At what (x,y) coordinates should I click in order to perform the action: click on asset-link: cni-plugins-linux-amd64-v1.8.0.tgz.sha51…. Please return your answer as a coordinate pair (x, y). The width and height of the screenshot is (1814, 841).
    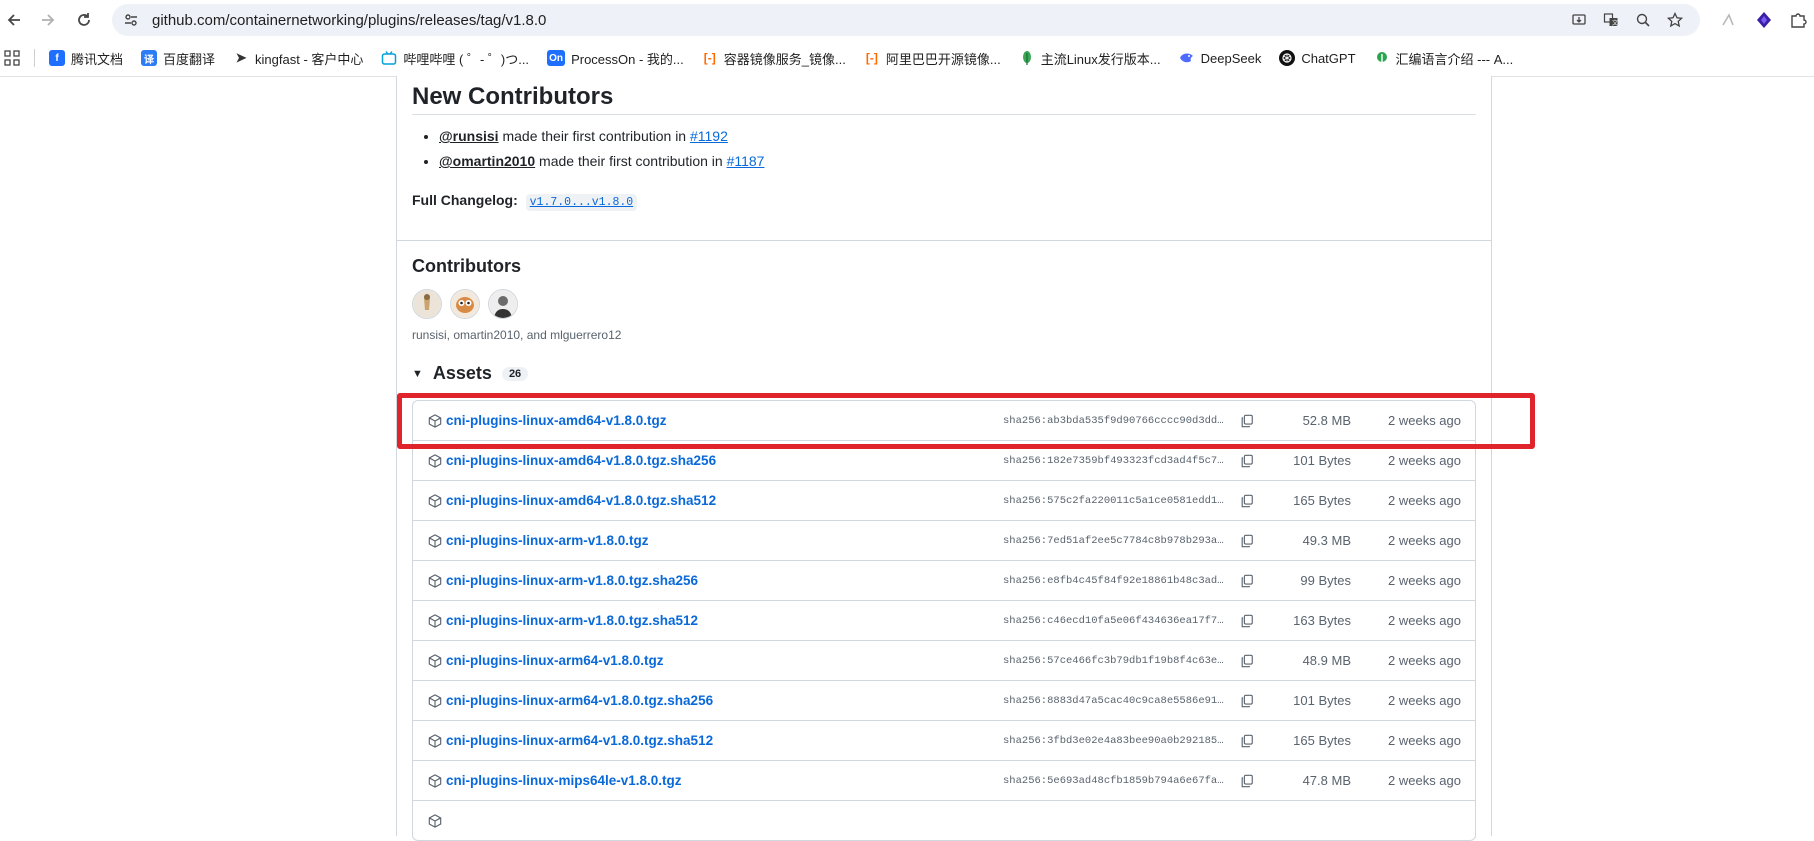
    Looking at the image, I should click on (581, 500).